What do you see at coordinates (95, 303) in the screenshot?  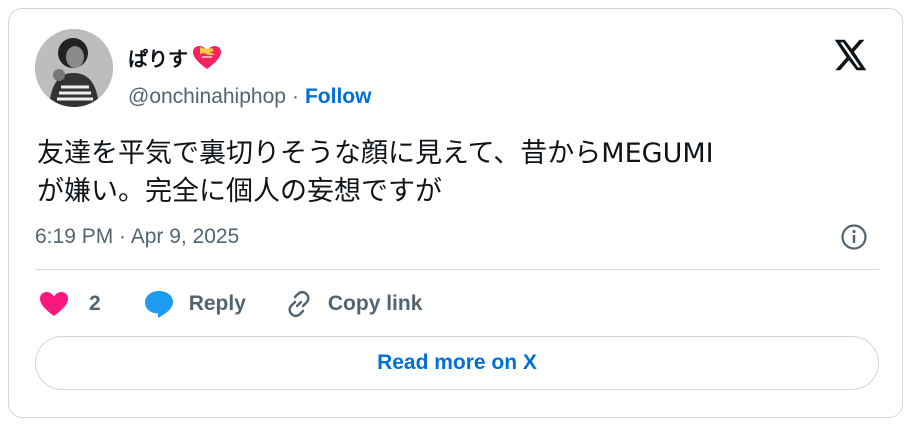 I see `like-count: 2` at bounding box center [95, 303].